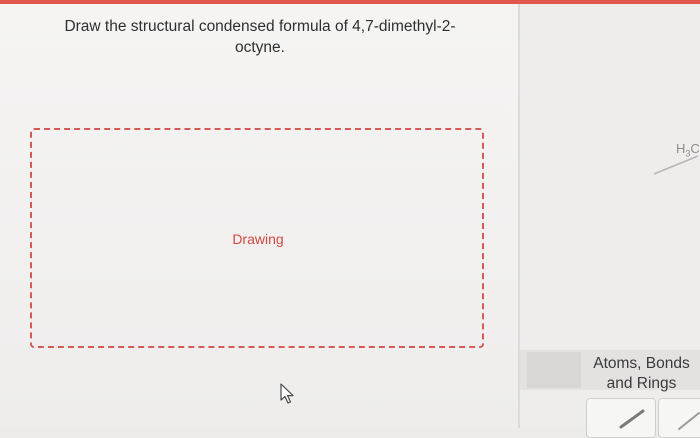  What do you see at coordinates (641, 374) in the screenshot?
I see `atoms-bonds-section-label: Atoms, Bonds and Rings` at bounding box center [641, 374].